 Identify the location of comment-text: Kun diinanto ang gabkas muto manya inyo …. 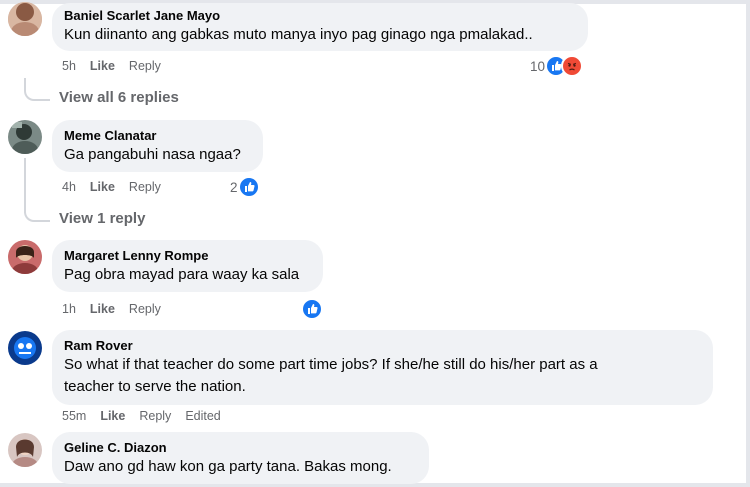
(298, 34).